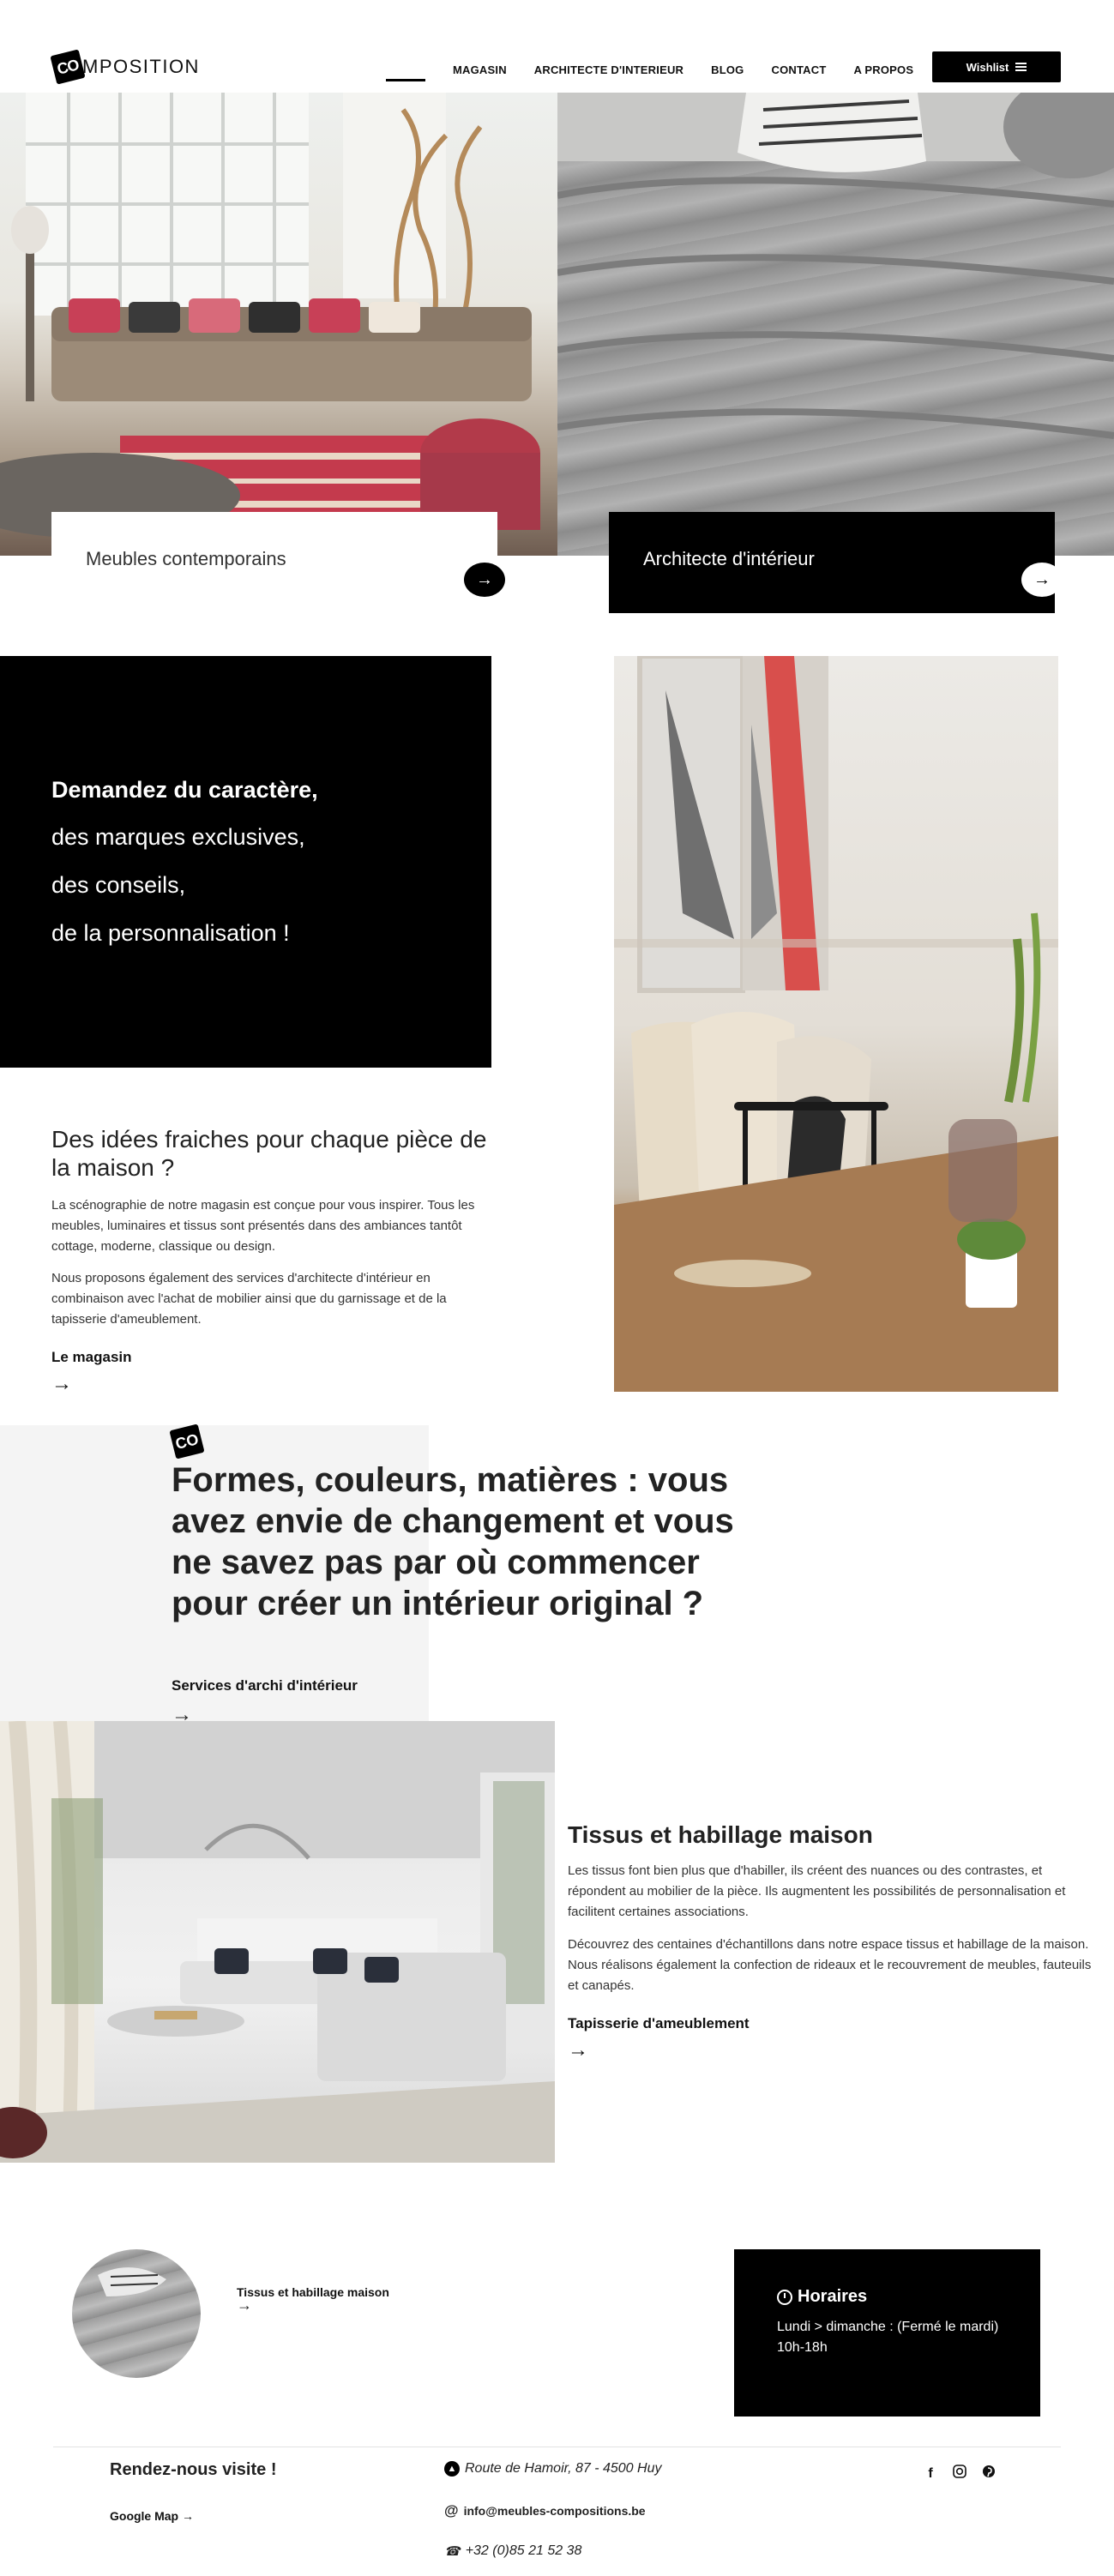  Describe the element at coordinates (988, 2474) in the screenshot. I see `pinterest-icon` at that location.